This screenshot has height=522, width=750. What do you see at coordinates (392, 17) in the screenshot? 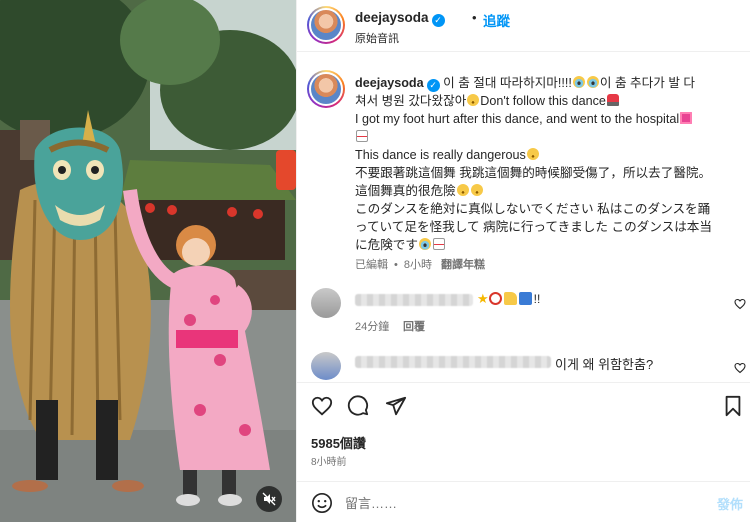
I see `author-username: deejaysoda` at bounding box center [392, 17].